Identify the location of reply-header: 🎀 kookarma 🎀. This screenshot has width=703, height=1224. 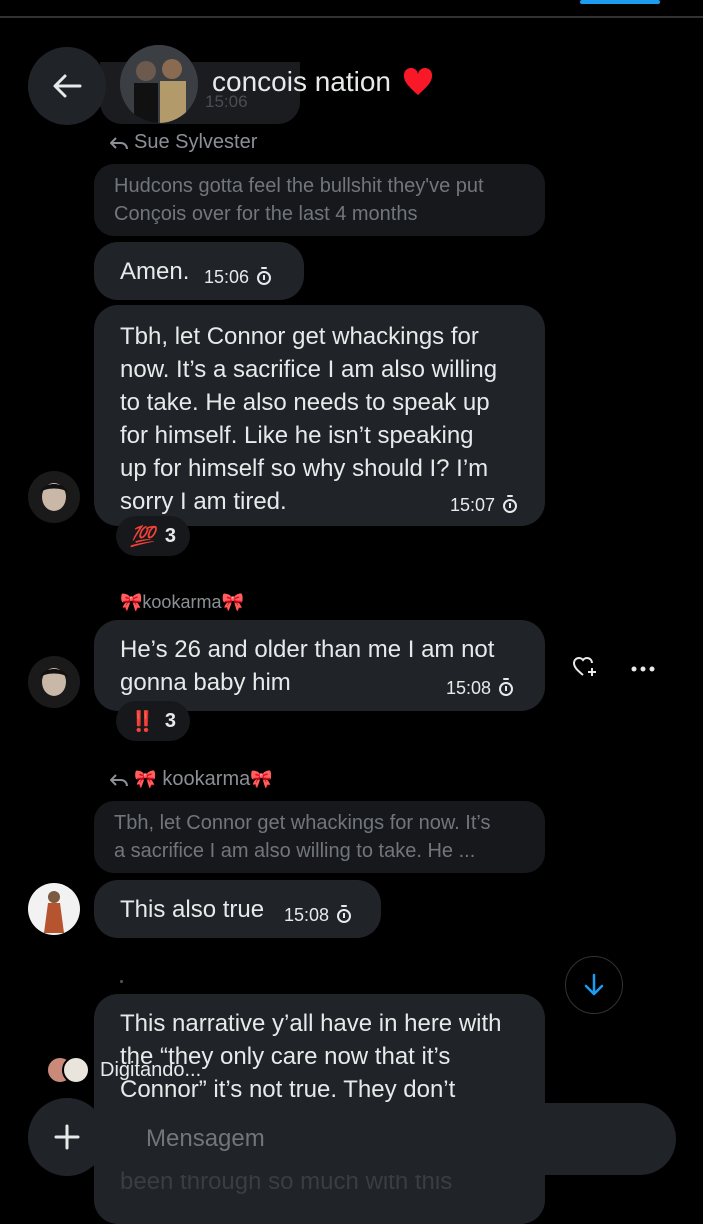
(191, 779).